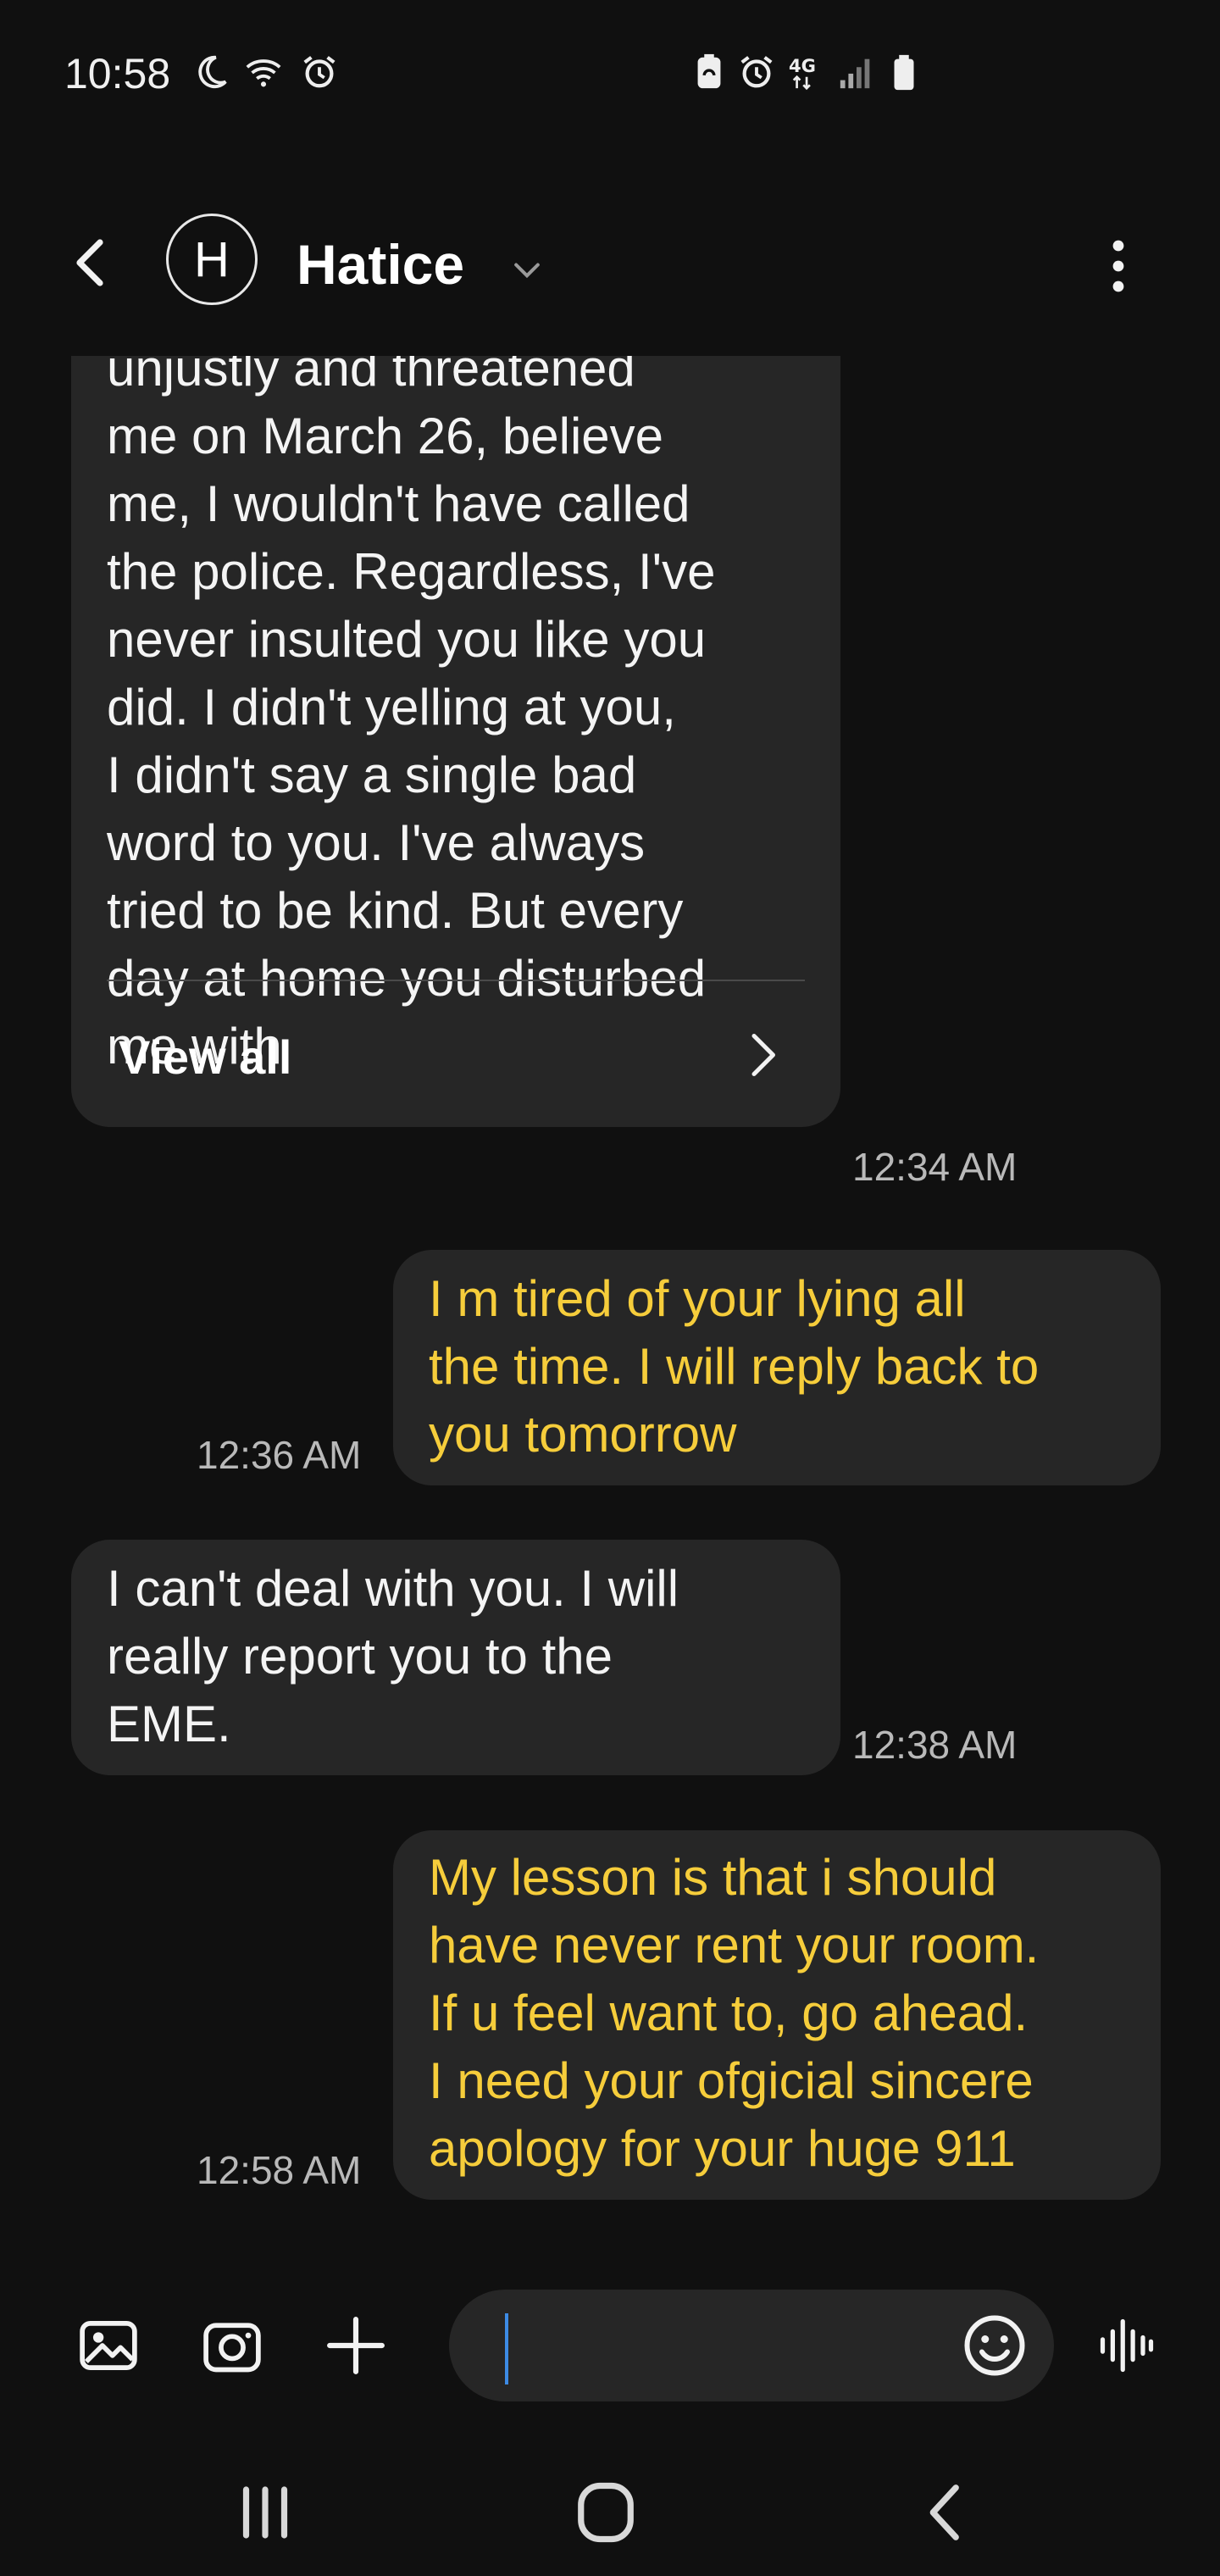 This screenshot has height=2576, width=1220. Describe the element at coordinates (407, 639) in the screenshot. I see `message-line: never insulted you like you` at that location.